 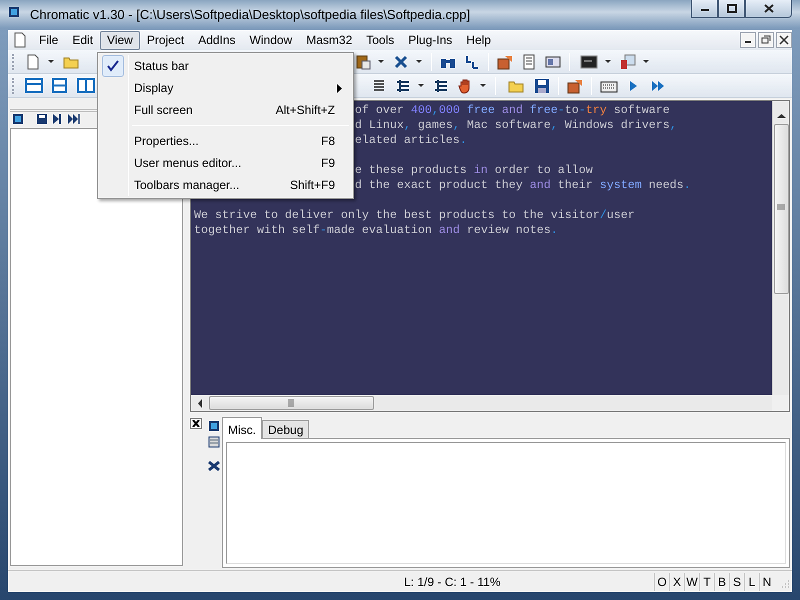 What do you see at coordinates (327, 141) in the screenshot?
I see `shortcut-text: F8` at bounding box center [327, 141].